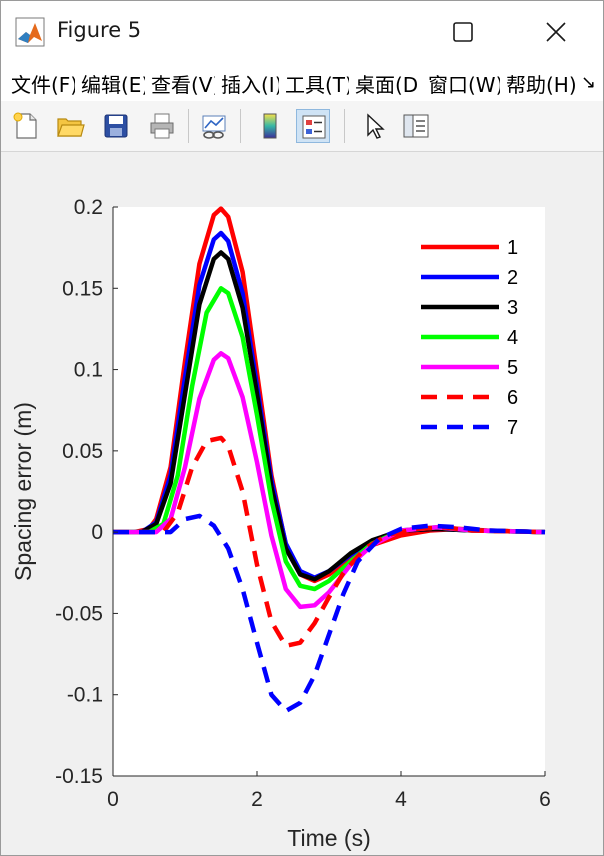 The image size is (604, 856). I want to click on colorbar-icon, so click(270, 126).